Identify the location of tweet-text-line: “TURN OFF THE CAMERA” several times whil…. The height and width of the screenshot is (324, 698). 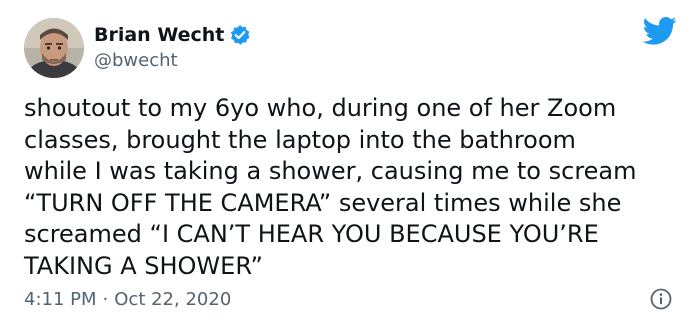
(323, 202).